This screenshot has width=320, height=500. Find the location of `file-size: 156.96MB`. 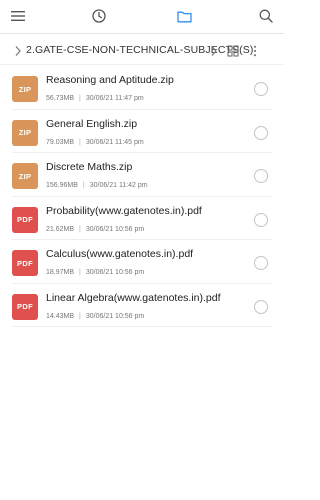

file-size: 156.96MB is located at coordinates (62, 185).